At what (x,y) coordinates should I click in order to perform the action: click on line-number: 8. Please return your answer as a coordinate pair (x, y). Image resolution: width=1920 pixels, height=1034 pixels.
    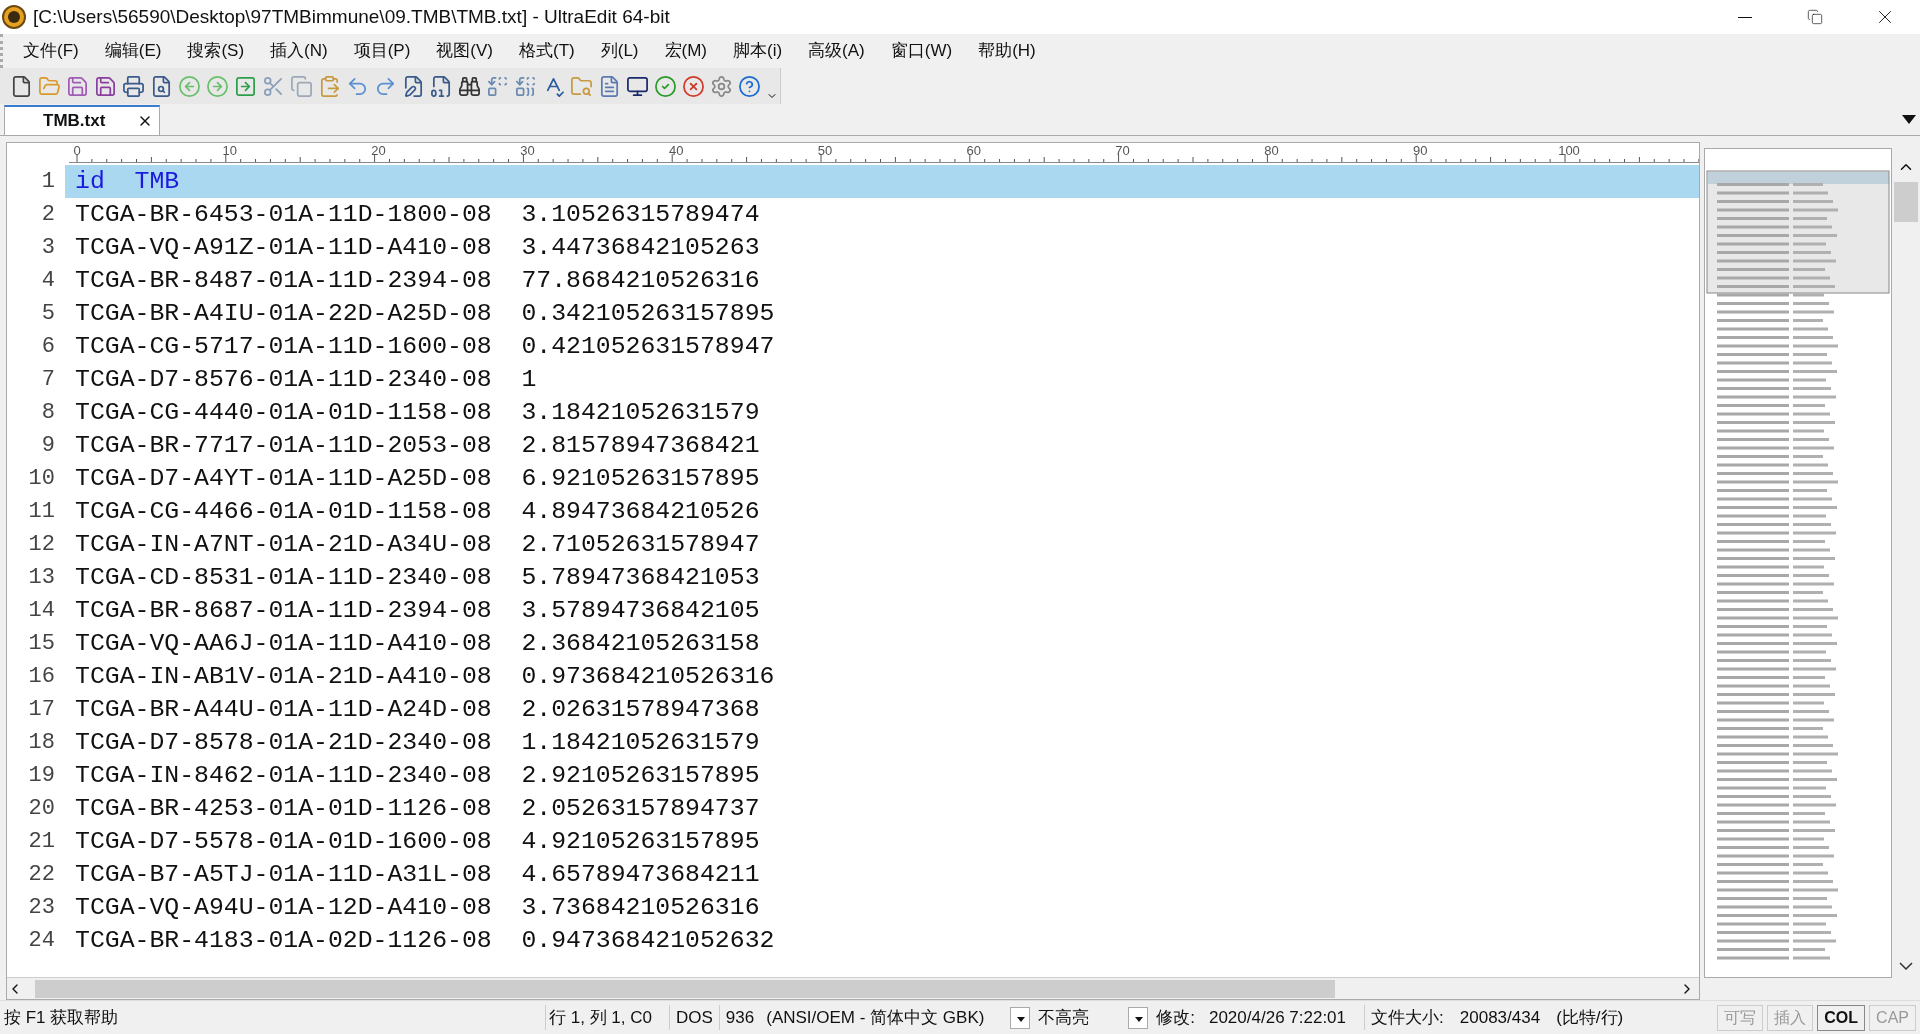
    Looking at the image, I should click on (48, 413).